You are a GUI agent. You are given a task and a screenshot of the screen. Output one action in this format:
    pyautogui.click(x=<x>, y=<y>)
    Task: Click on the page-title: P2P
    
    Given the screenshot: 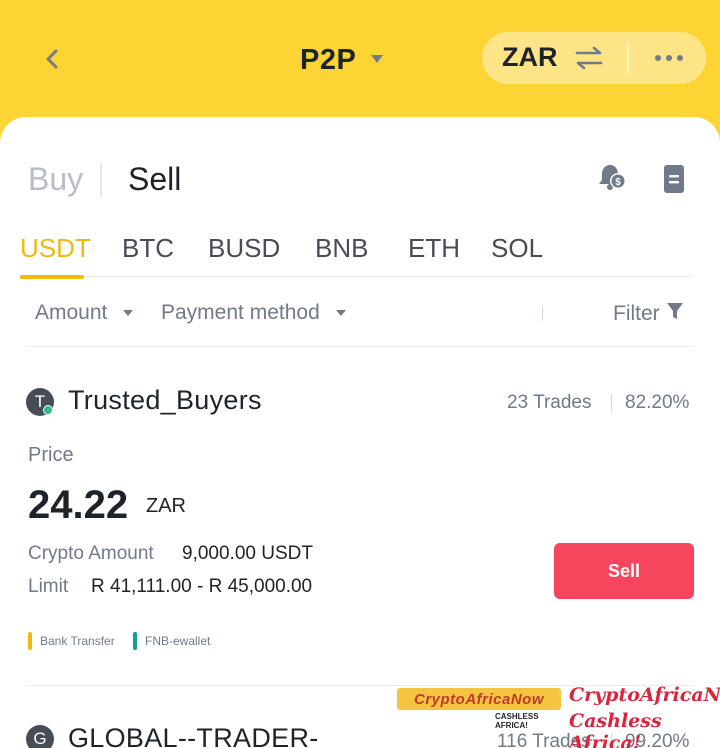 What is the action you would take?
    pyautogui.click(x=328, y=59)
    